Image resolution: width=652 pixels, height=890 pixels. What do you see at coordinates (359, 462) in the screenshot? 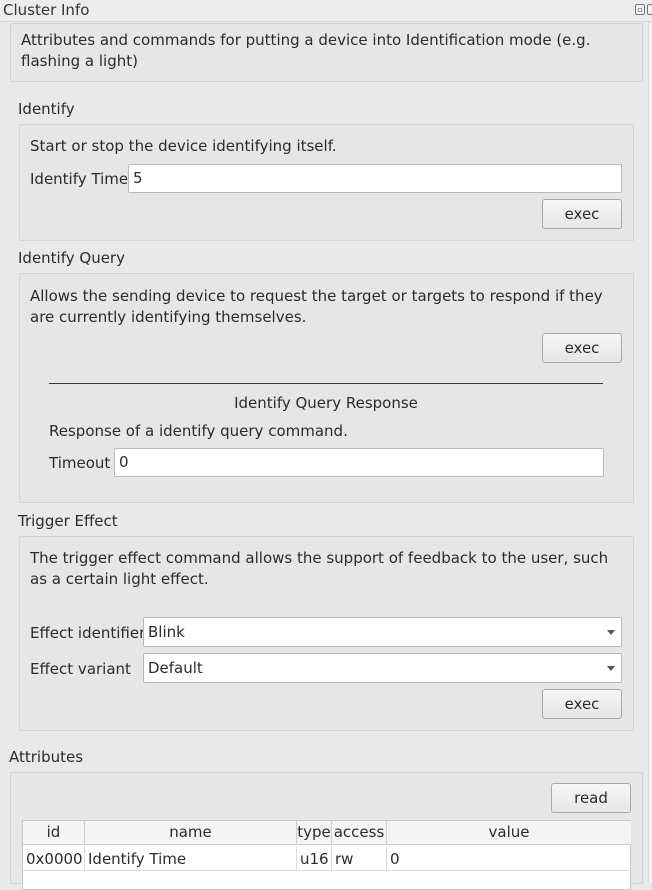
I see `timeout-input: 0` at bounding box center [359, 462].